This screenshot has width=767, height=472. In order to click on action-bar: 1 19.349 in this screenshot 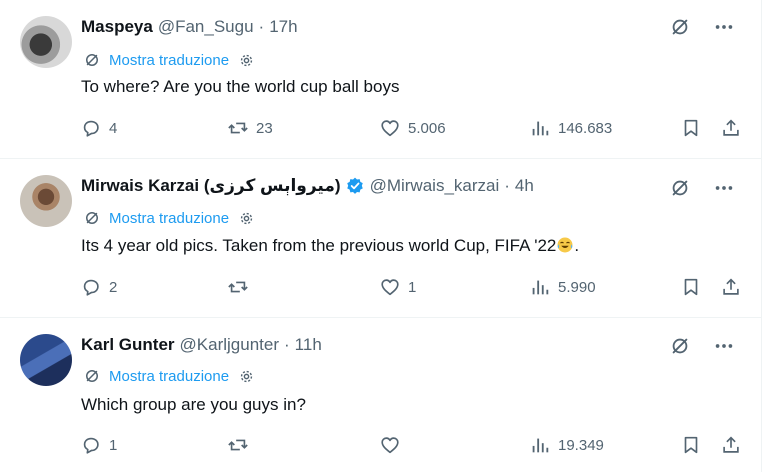, I will do `click(412, 445)`.